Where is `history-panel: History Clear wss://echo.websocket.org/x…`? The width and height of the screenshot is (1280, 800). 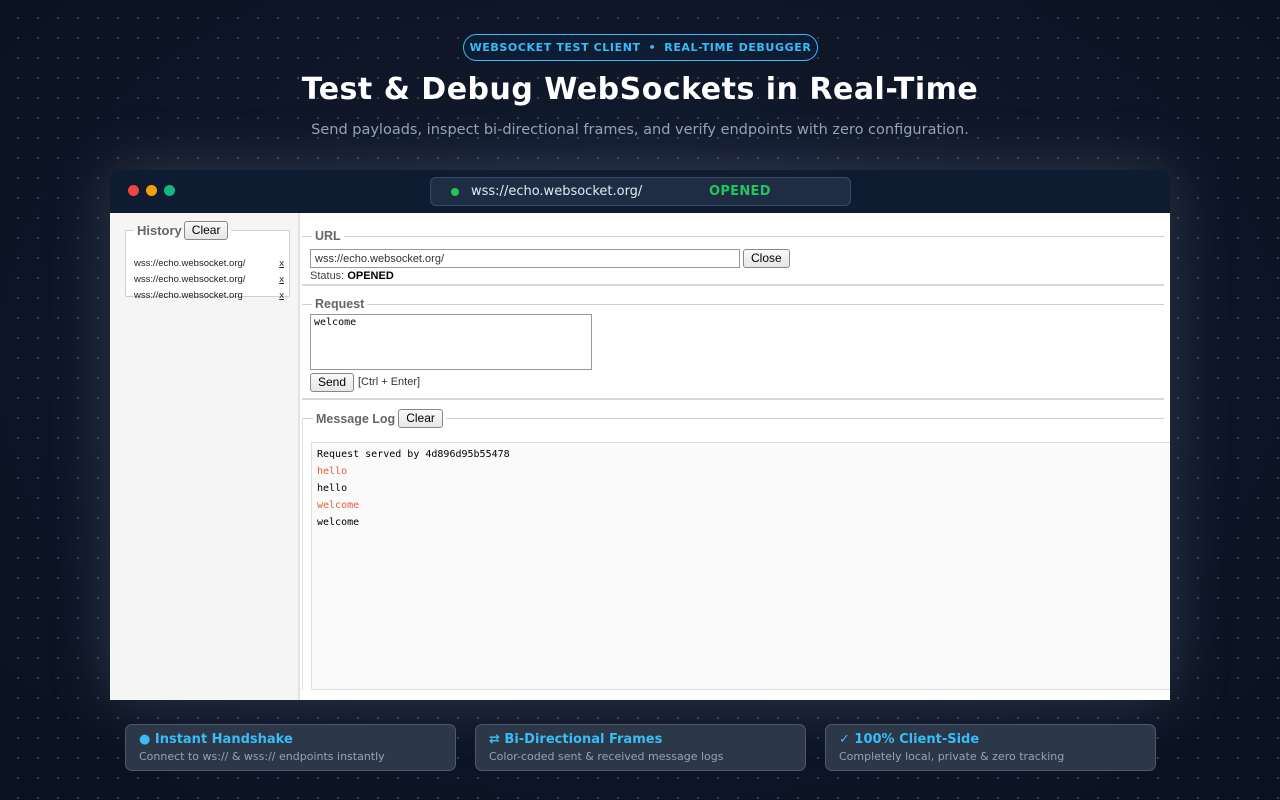
history-panel: History Clear wss://echo.websocket.org/x… is located at coordinates (207, 261).